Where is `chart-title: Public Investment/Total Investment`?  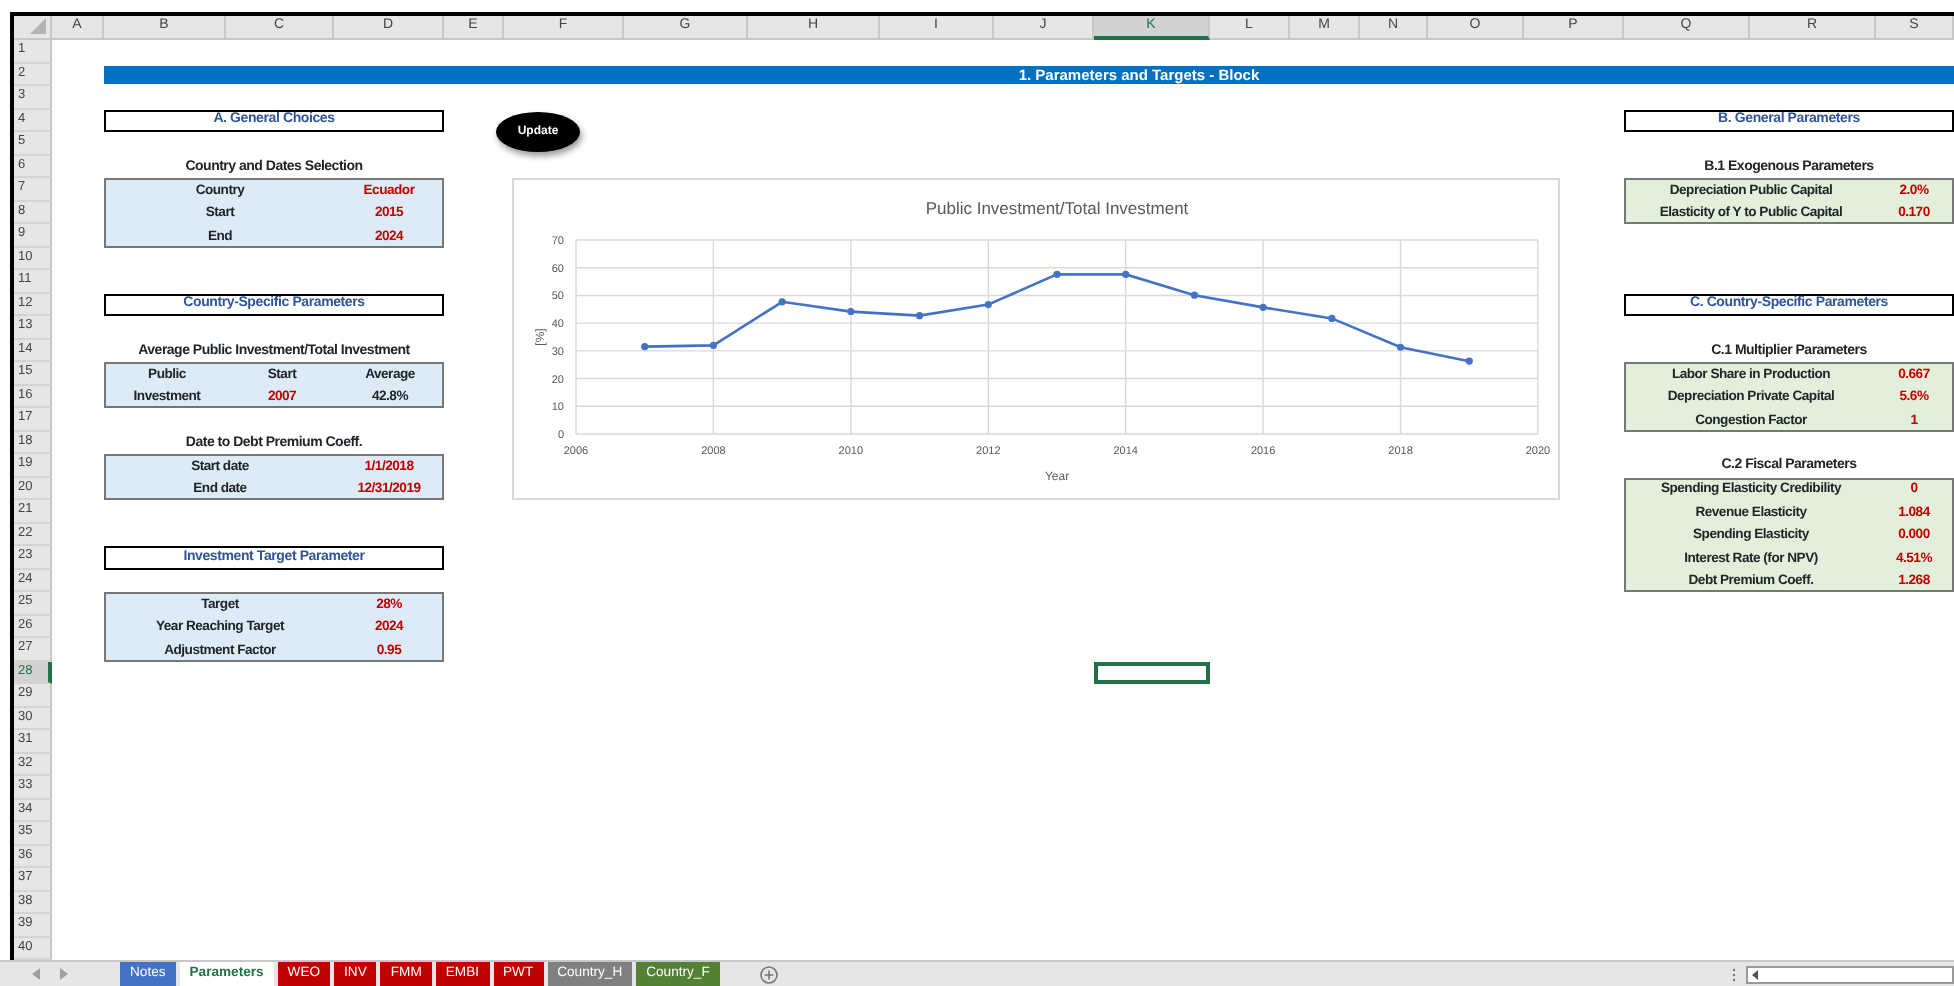 chart-title: Public Investment/Total Investment is located at coordinates (1057, 208).